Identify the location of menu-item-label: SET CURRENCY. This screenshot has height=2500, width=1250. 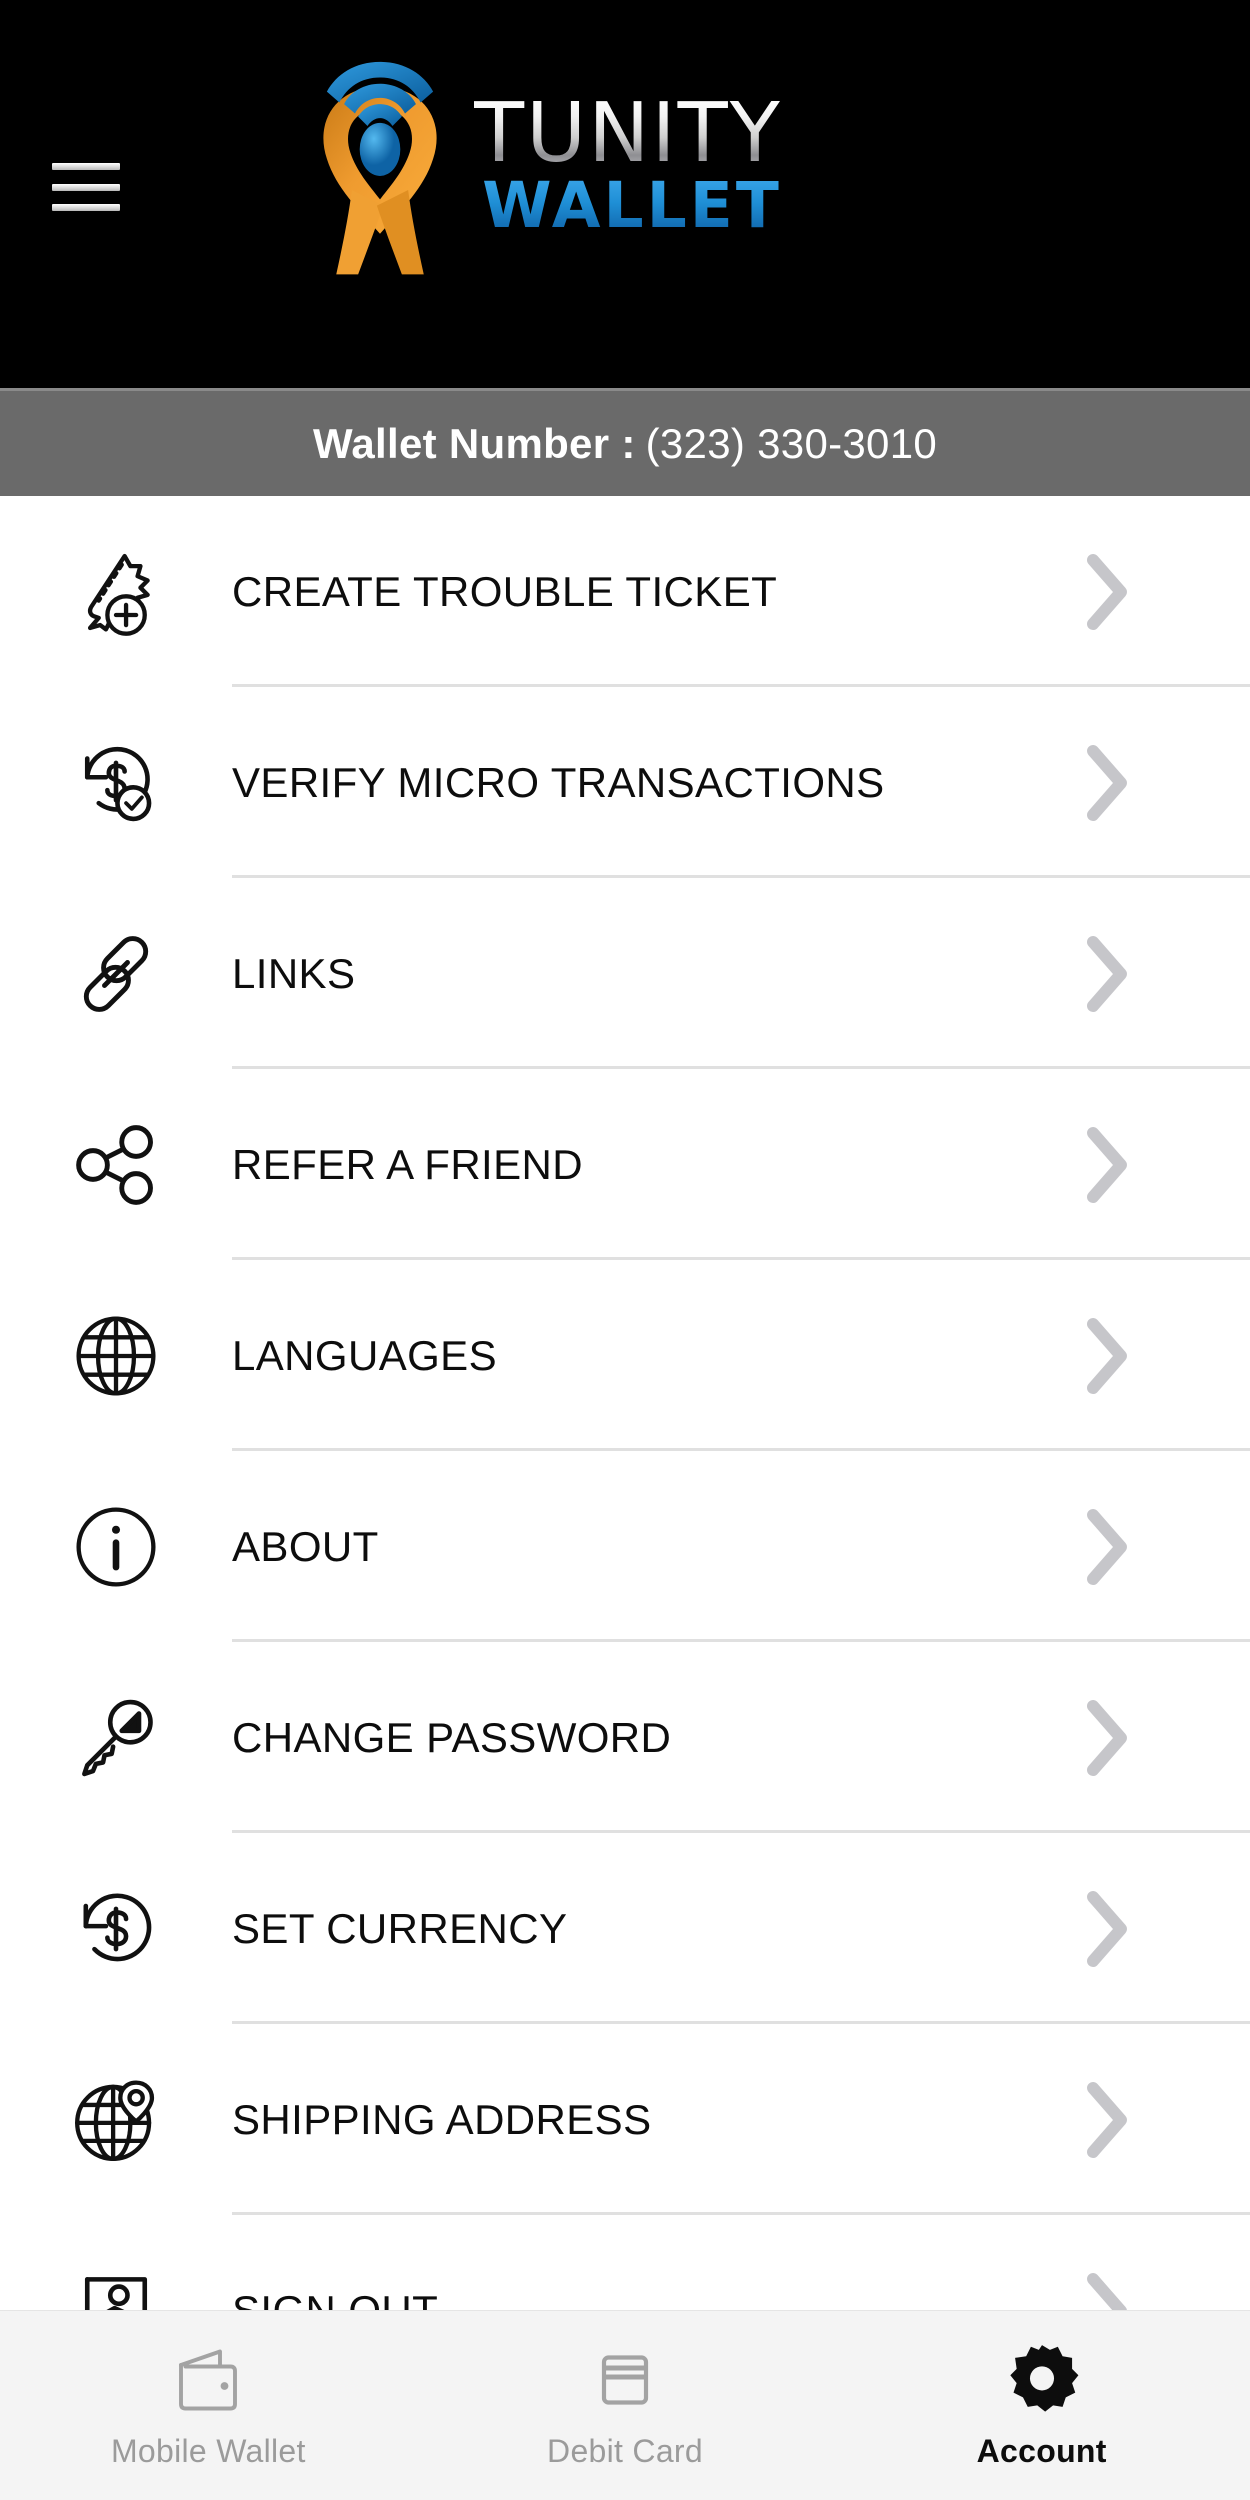
(400, 1928).